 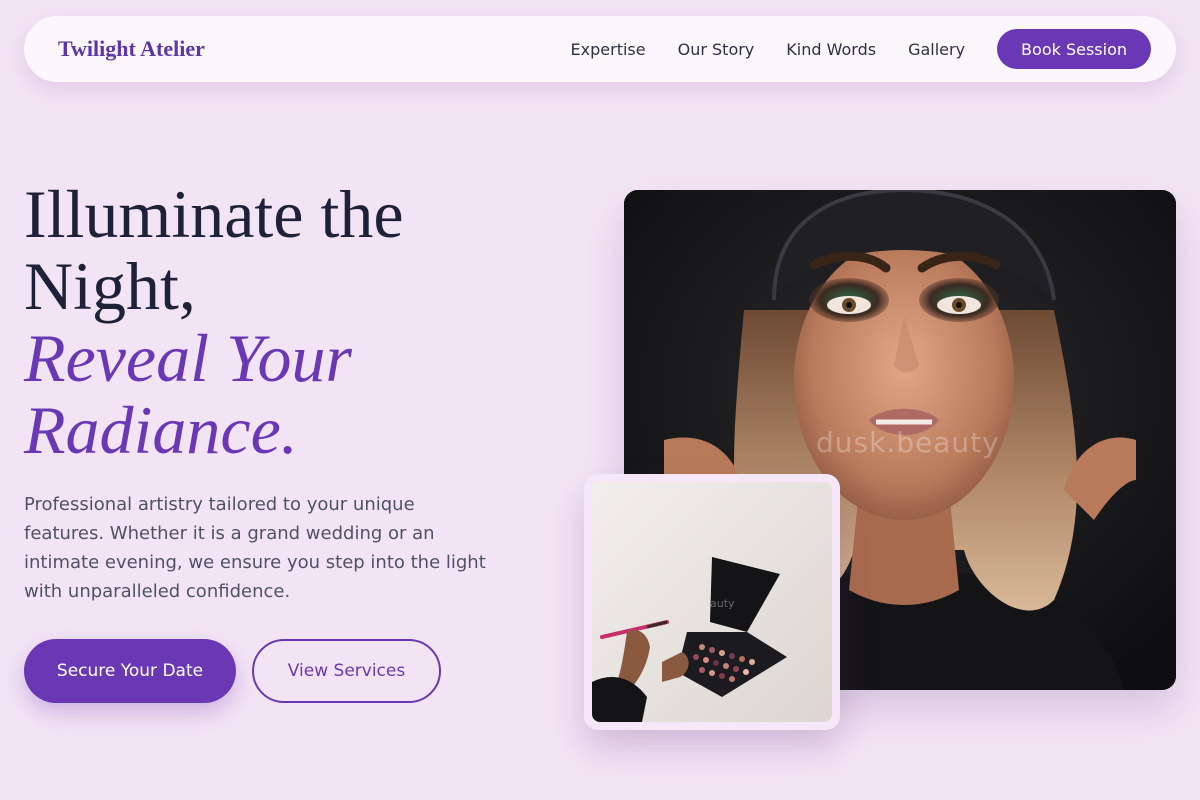 What do you see at coordinates (722, 603) in the screenshot?
I see `palette-watermark: auty` at bounding box center [722, 603].